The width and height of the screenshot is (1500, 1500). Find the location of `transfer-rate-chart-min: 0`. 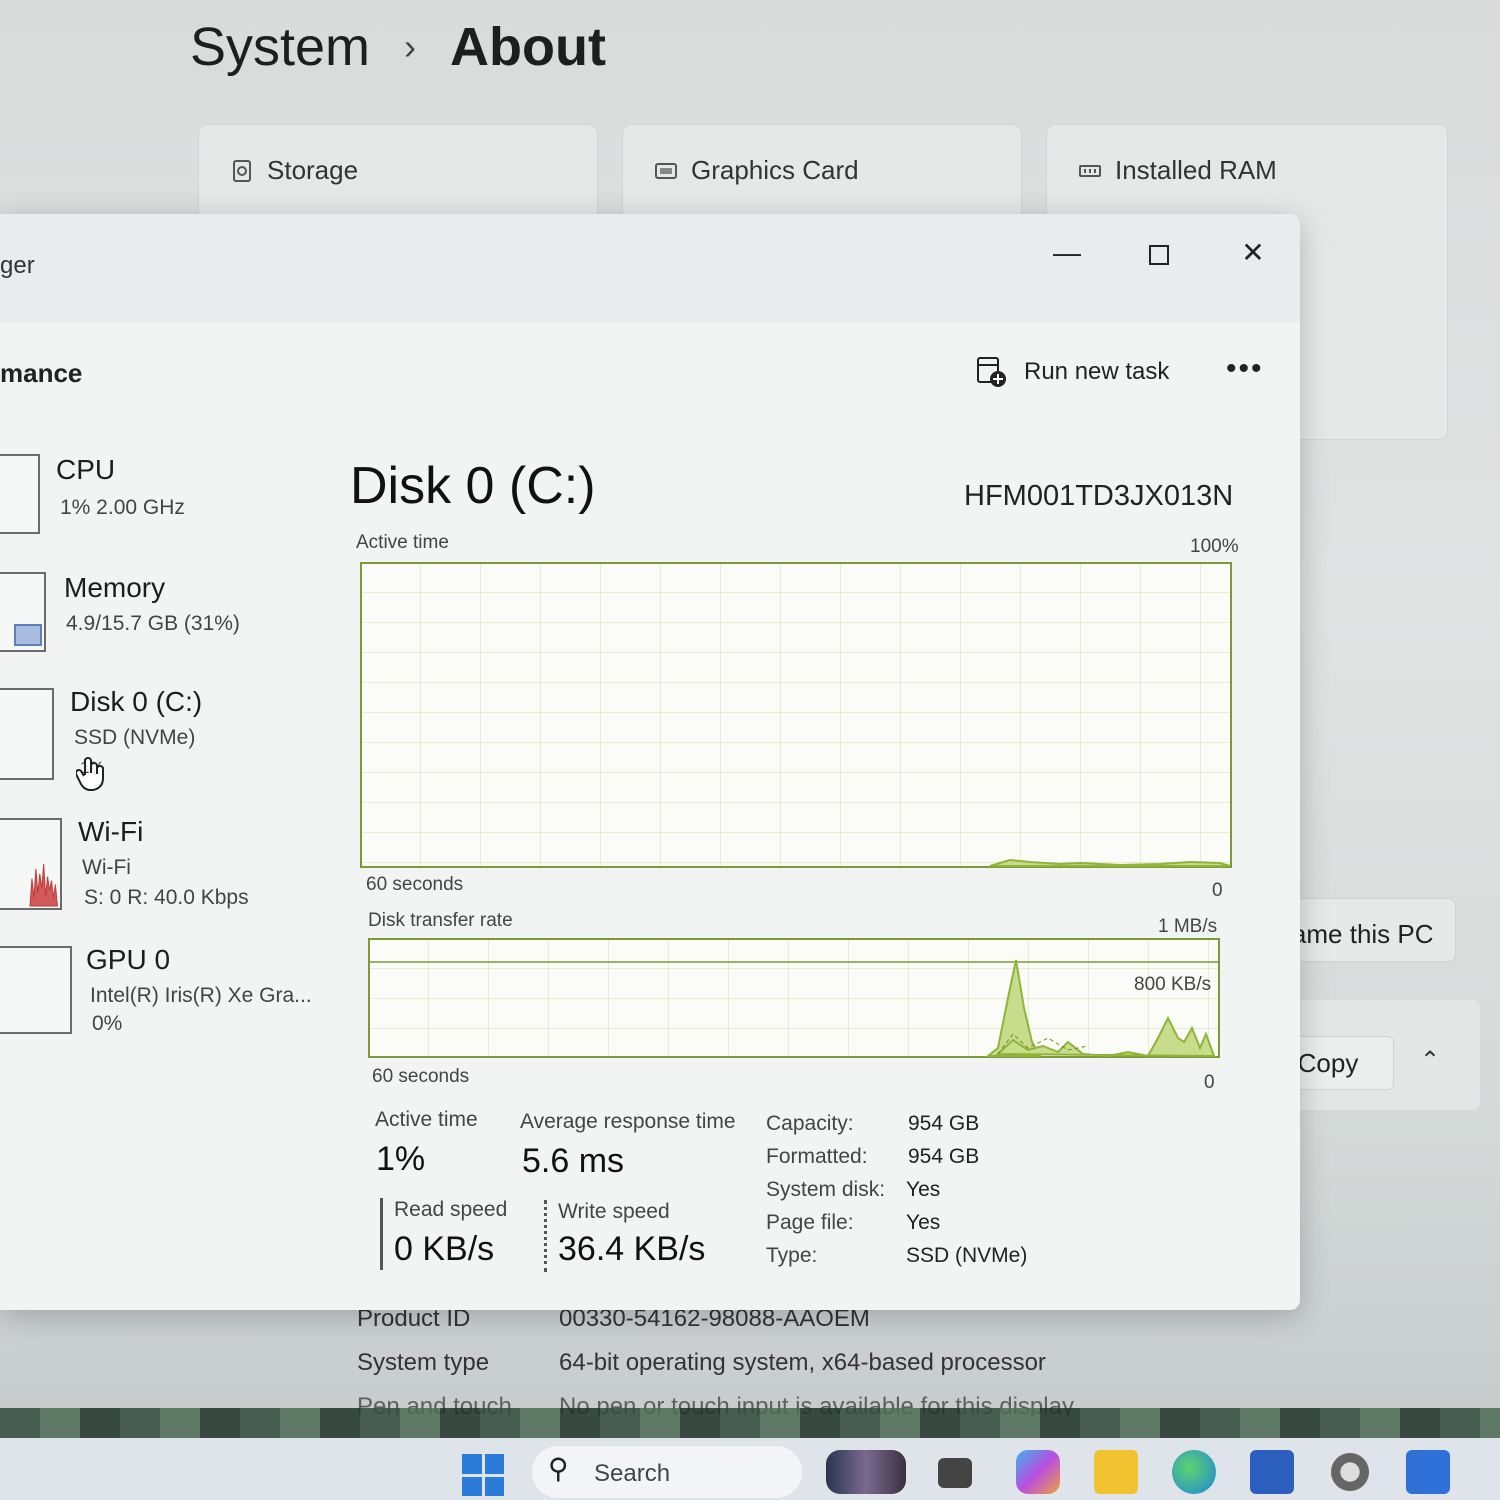

transfer-rate-chart-min: 0 is located at coordinates (1209, 1082).